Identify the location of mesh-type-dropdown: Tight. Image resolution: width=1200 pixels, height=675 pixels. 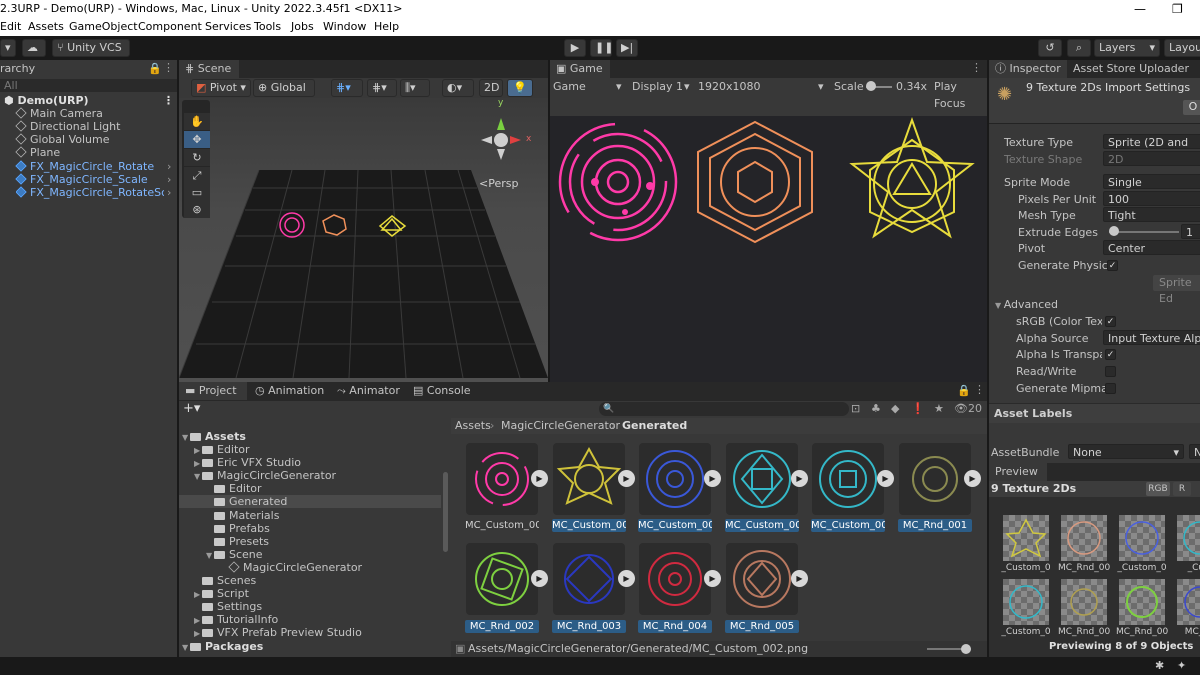
(1151, 214).